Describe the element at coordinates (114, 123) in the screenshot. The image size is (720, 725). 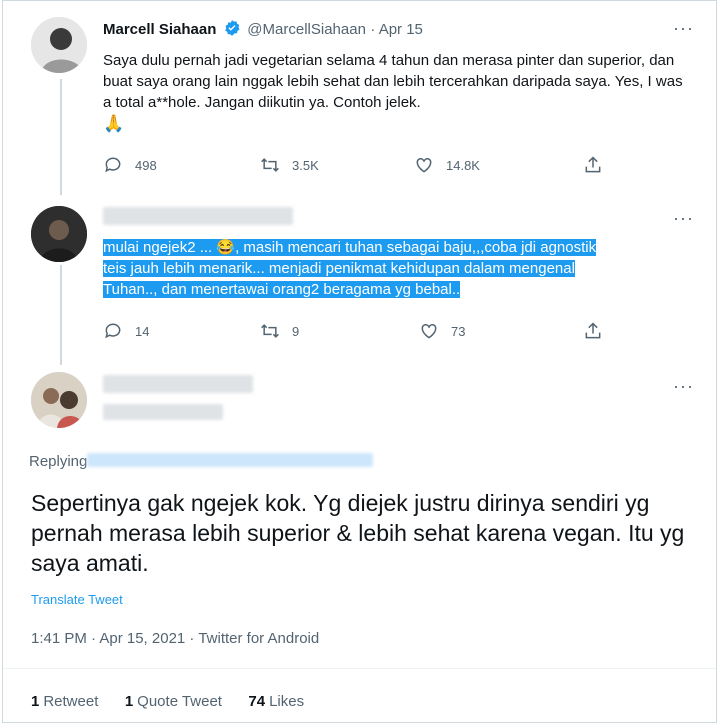
I see `folded-hands-emoji: 🙏` at that location.